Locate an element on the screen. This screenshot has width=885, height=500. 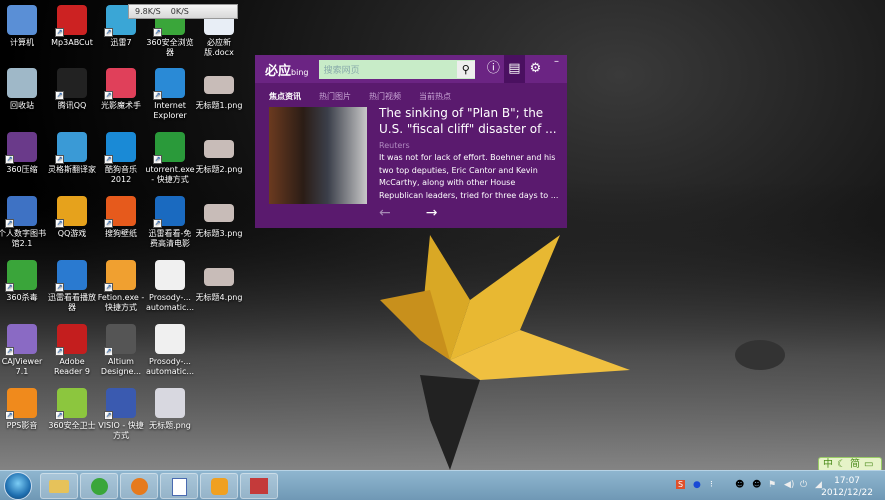
desktop-icon: ↗ Adobe Reader 9 is located at coordinates (72, 350).